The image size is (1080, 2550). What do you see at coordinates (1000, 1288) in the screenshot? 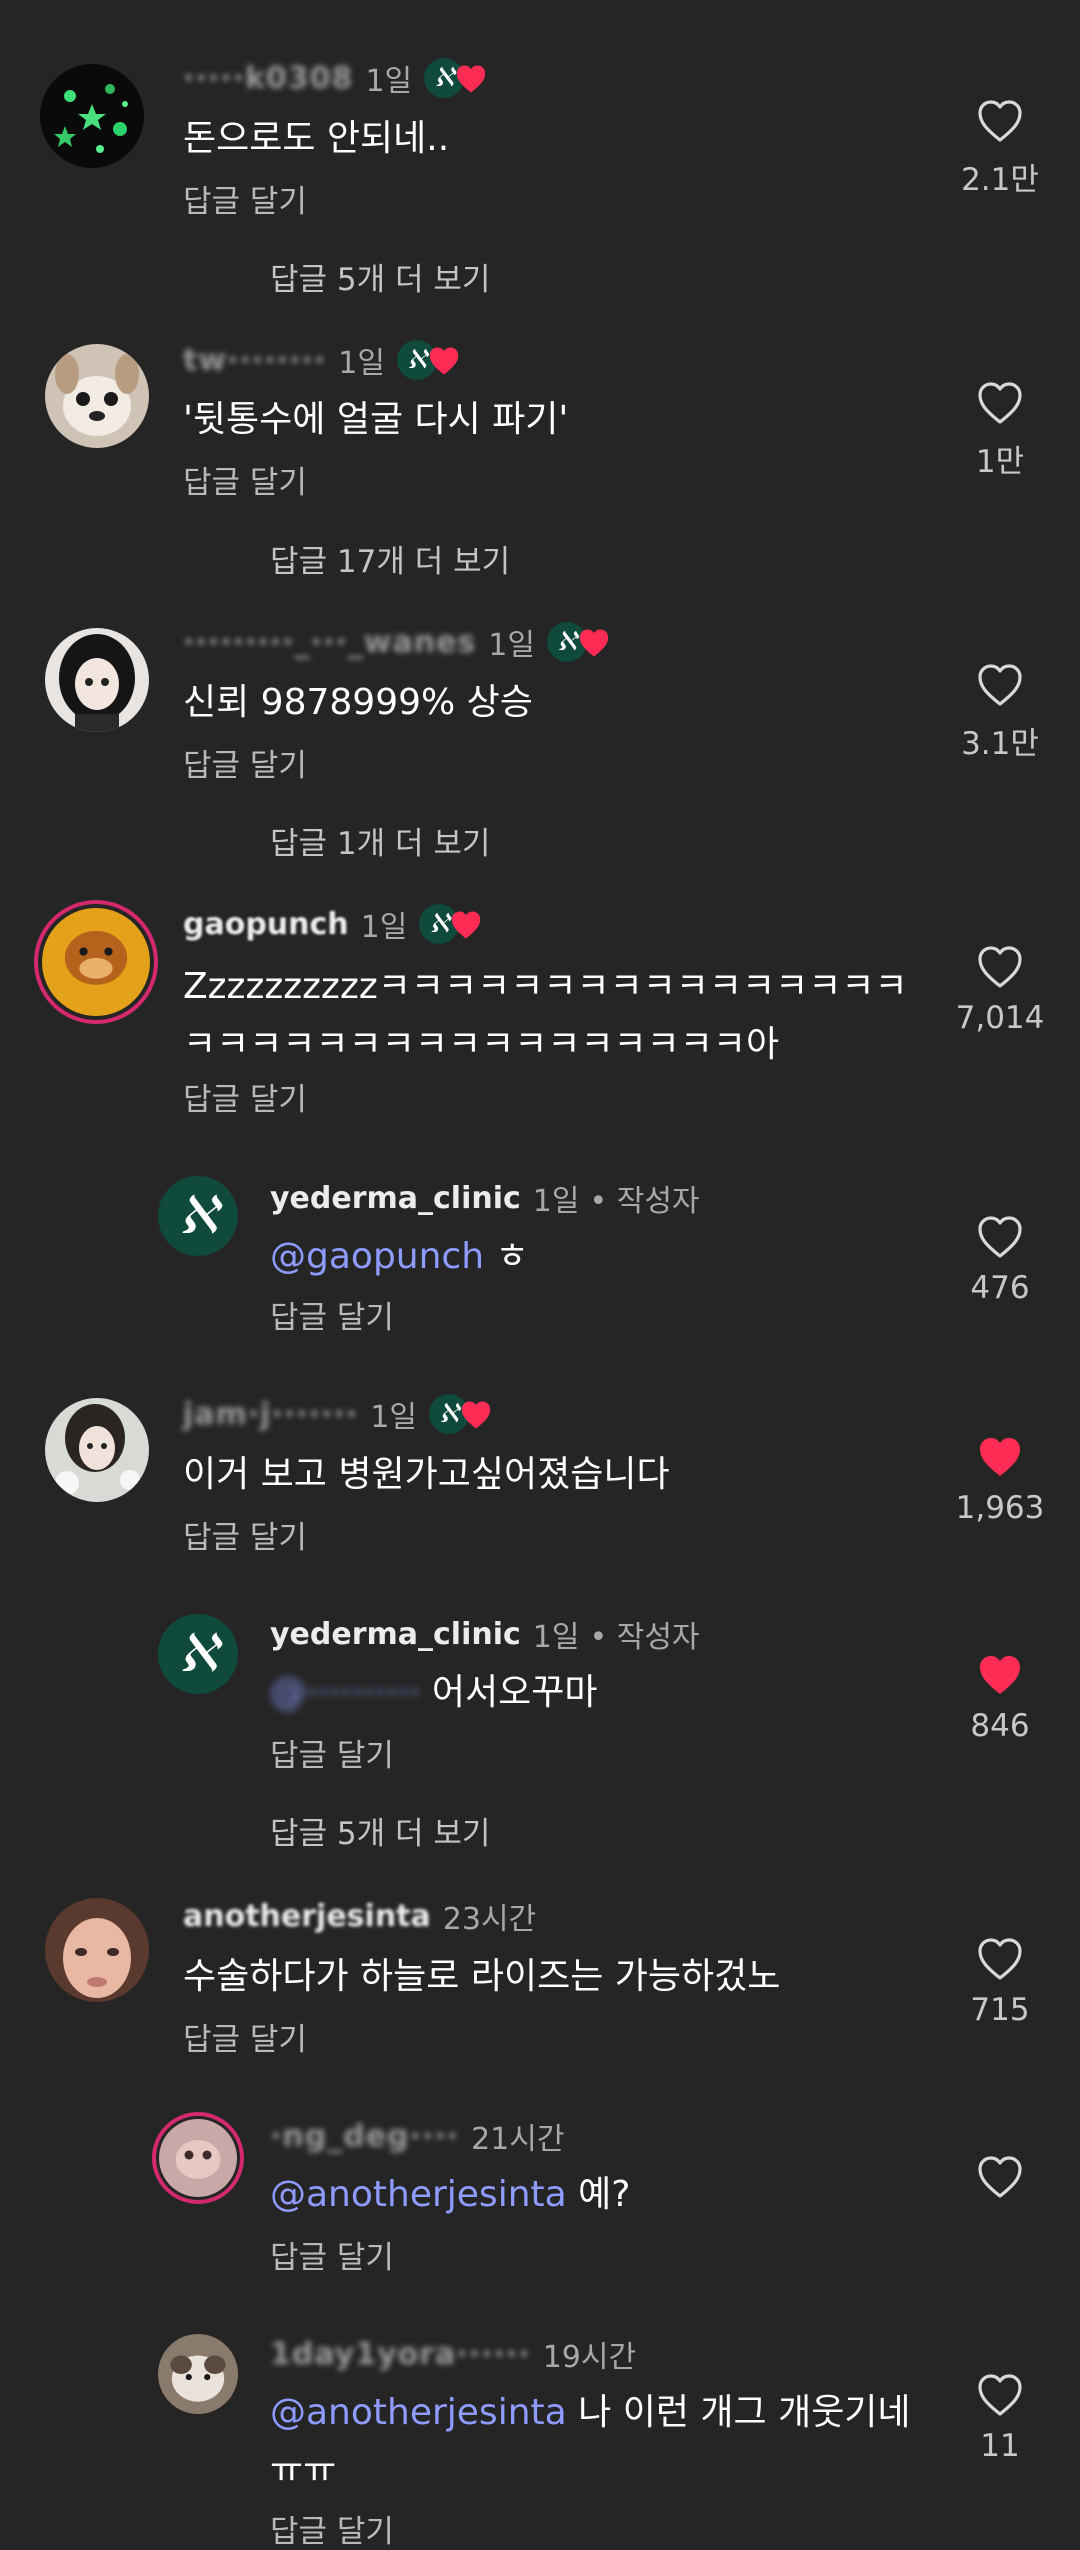
I see `like-count: 476` at bounding box center [1000, 1288].